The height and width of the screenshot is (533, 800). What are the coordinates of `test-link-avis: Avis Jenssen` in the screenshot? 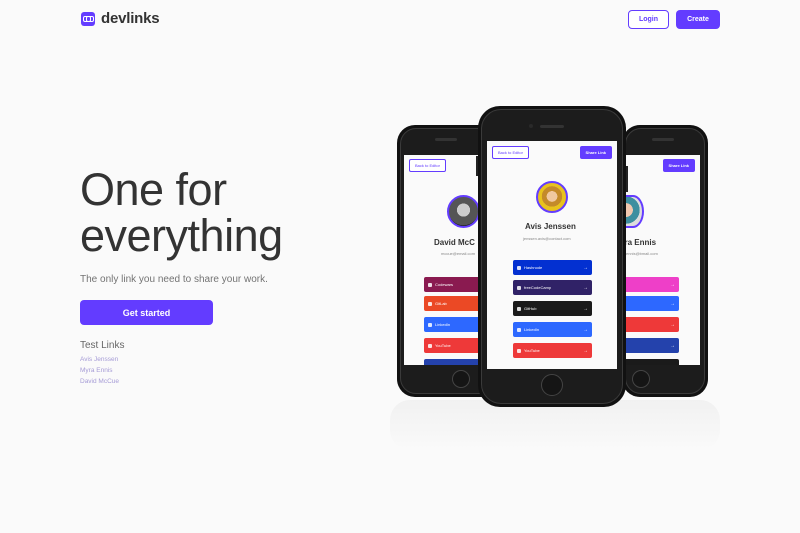 It's located at (99, 360).